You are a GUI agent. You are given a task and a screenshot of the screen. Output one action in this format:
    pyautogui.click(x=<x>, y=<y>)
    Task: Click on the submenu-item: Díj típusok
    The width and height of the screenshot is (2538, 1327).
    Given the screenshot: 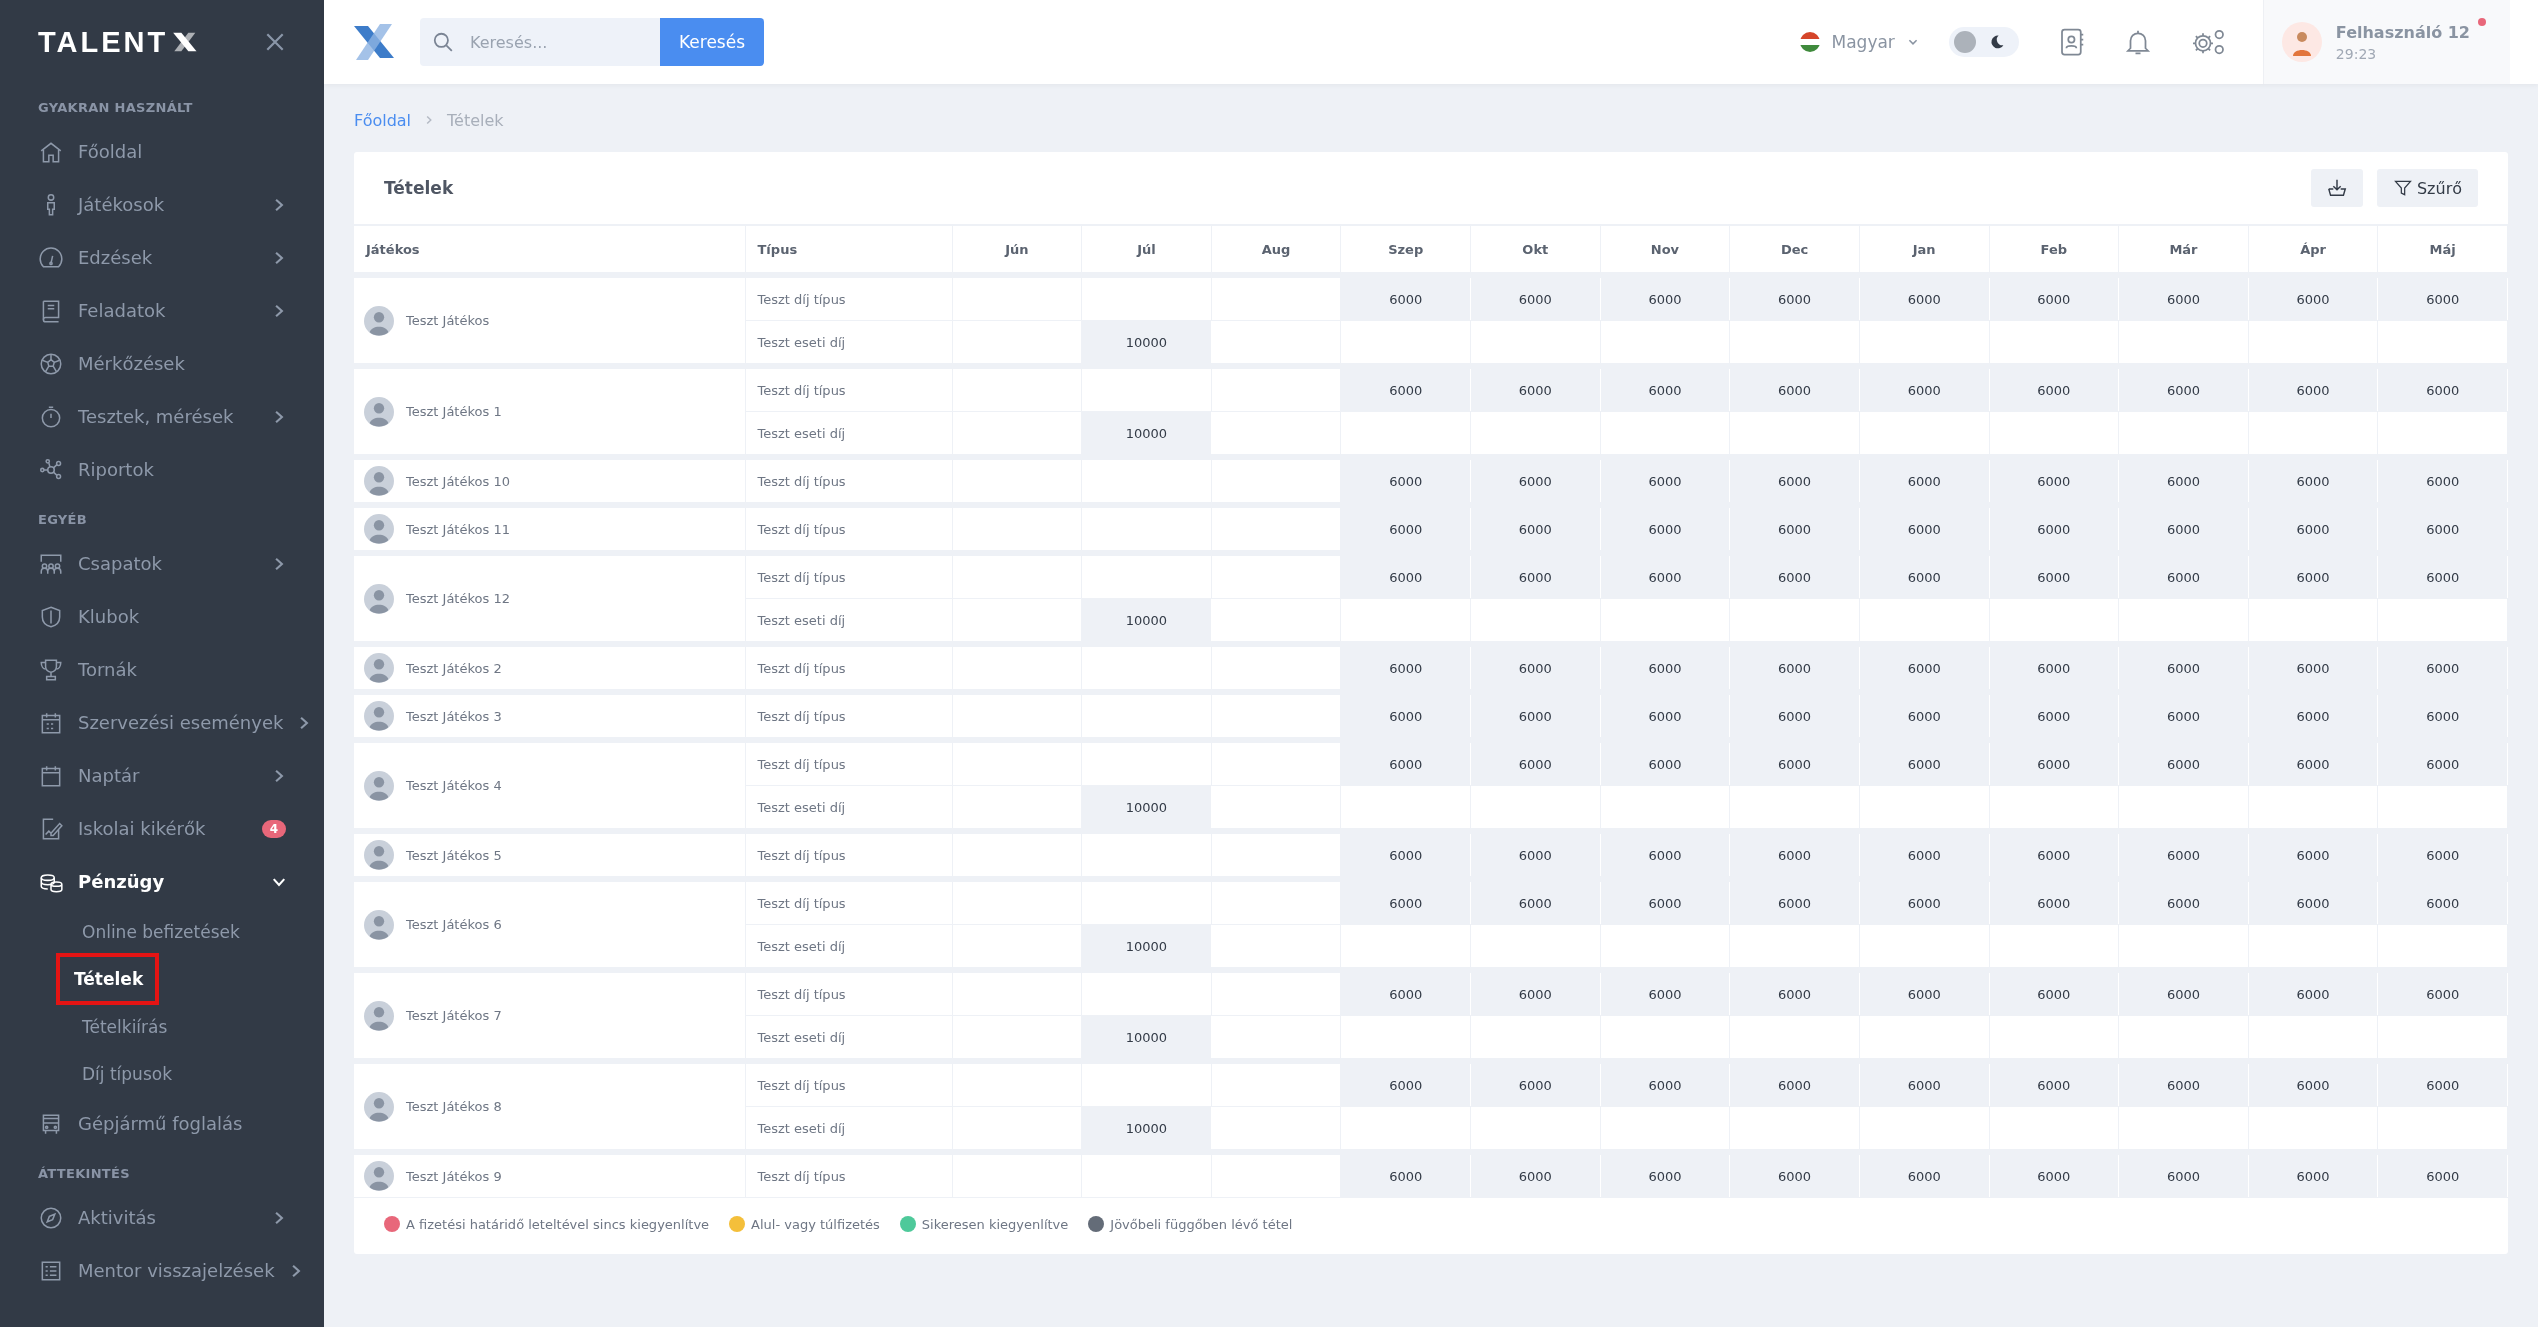 What is the action you would take?
    pyautogui.click(x=124, y=1073)
    